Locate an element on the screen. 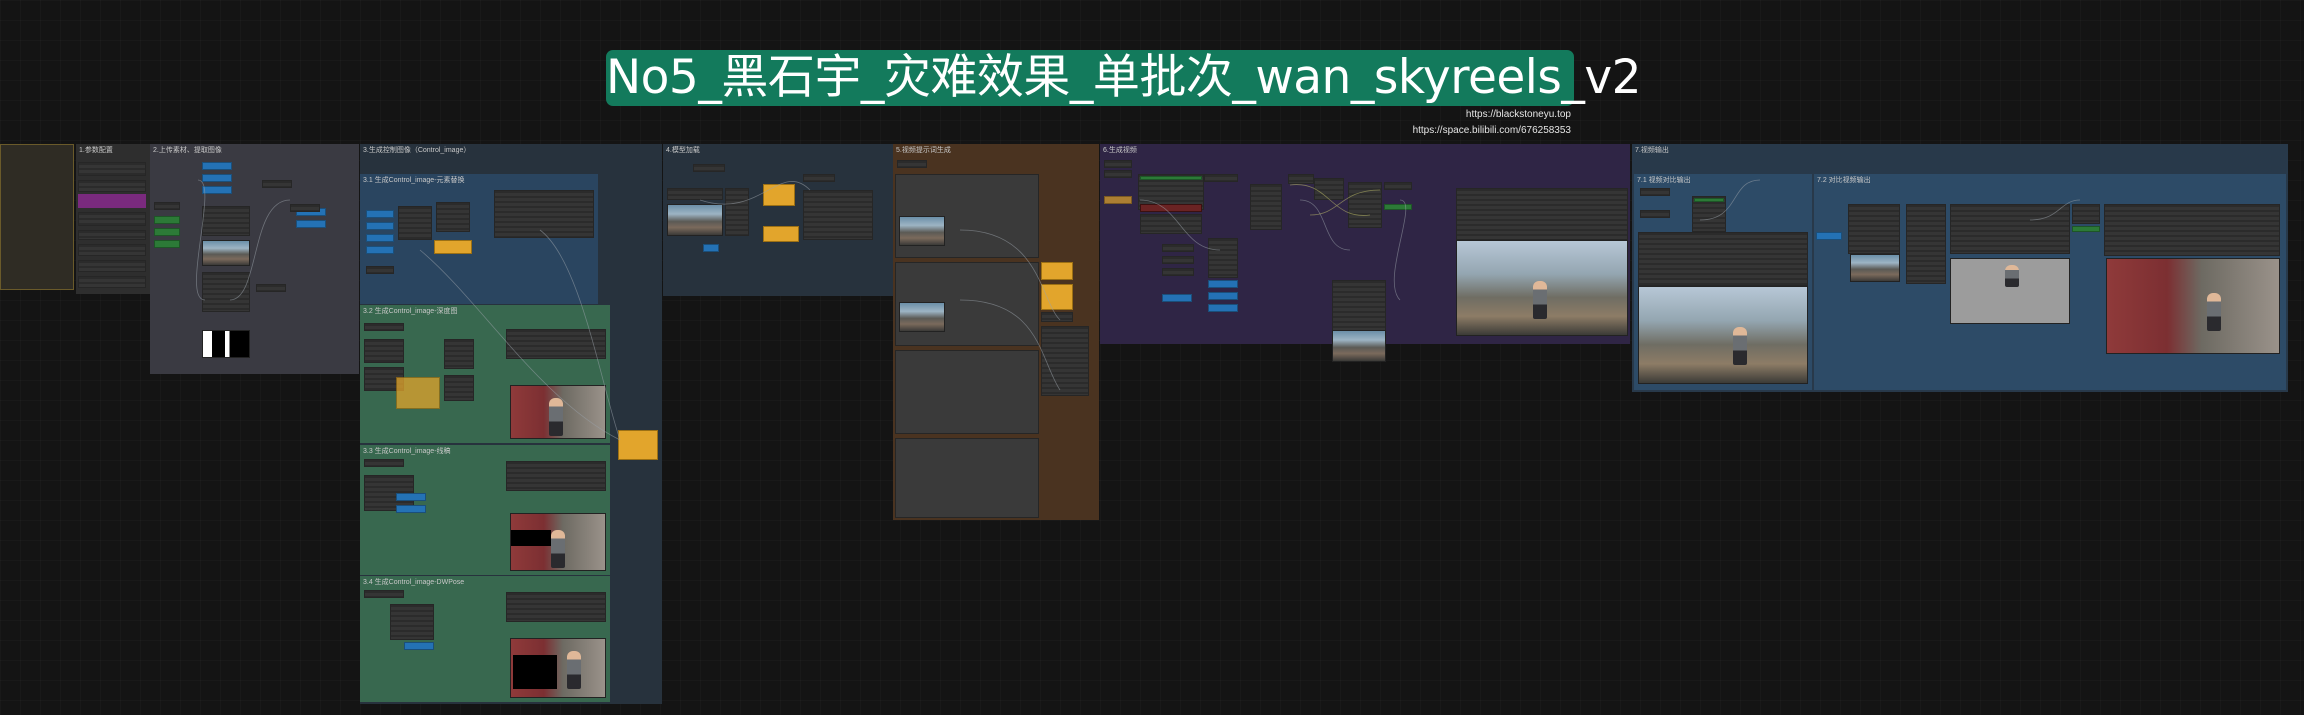  node-highlight is located at coordinates (112, 201).